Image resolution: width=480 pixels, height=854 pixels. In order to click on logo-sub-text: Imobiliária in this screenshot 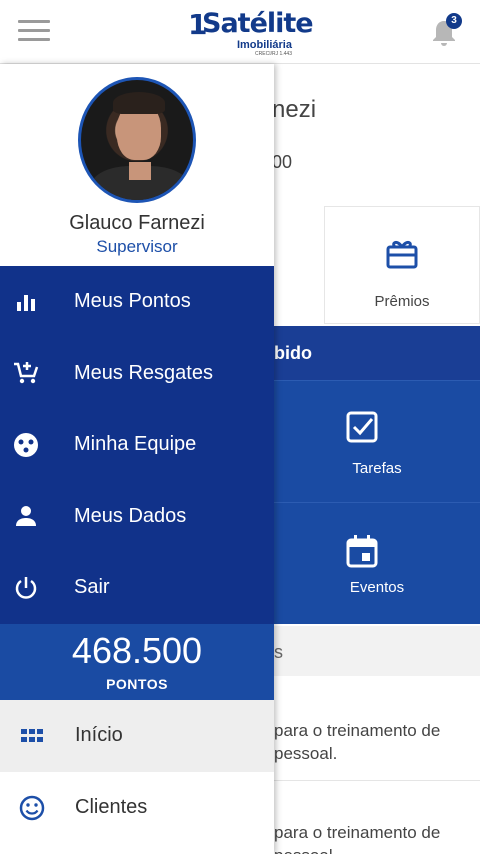, I will do `click(264, 45)`.